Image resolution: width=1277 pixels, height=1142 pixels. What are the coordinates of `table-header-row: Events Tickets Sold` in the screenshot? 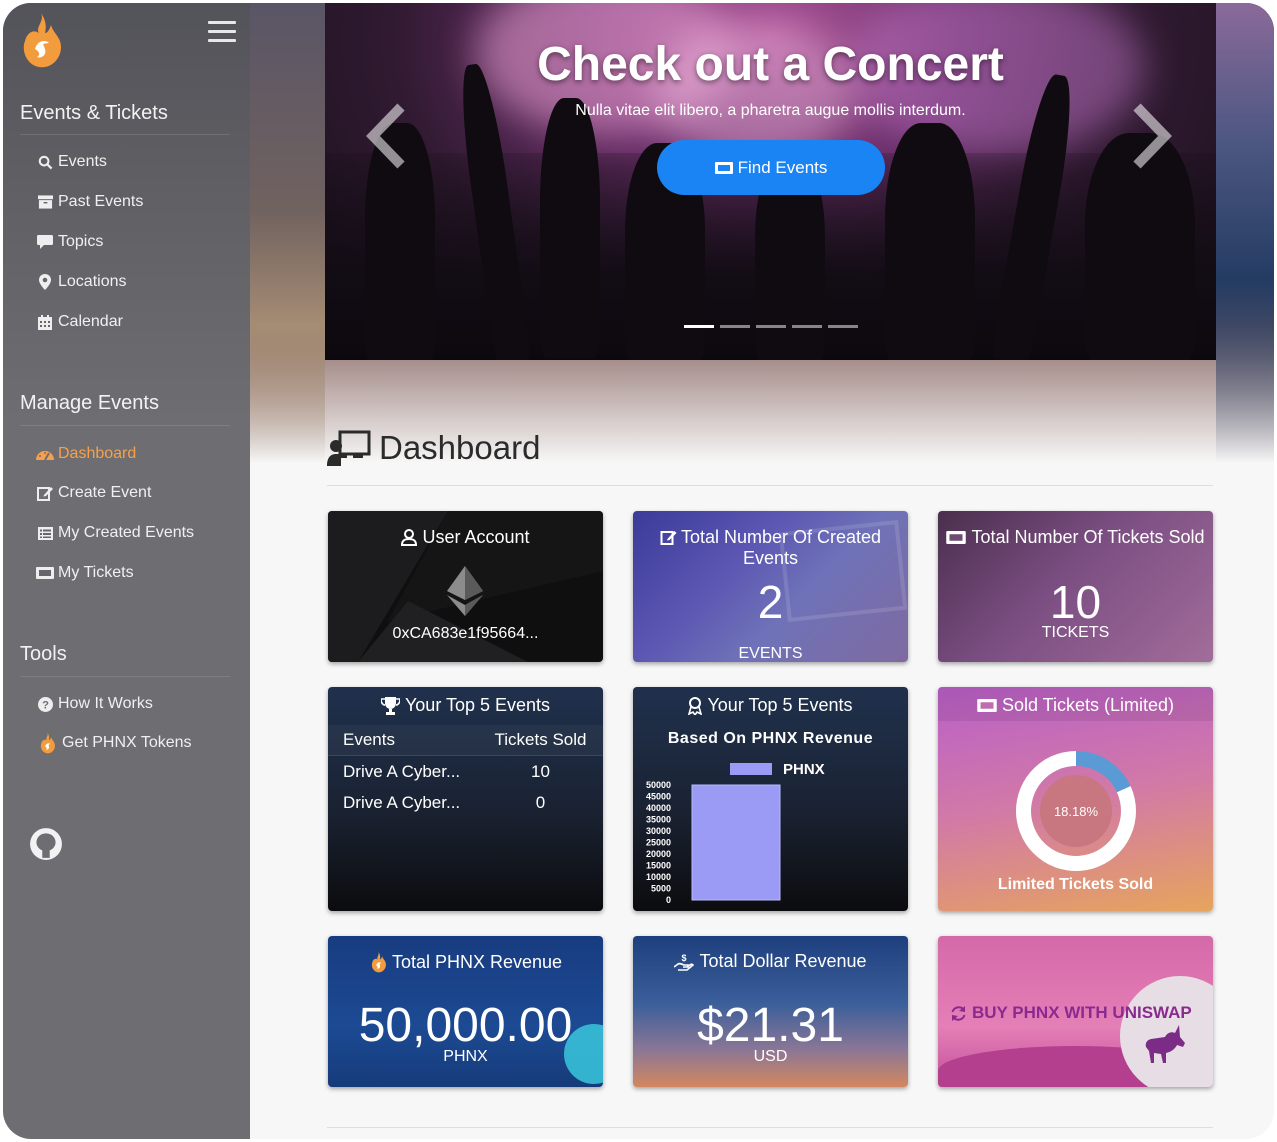 It's located at (465, 740).